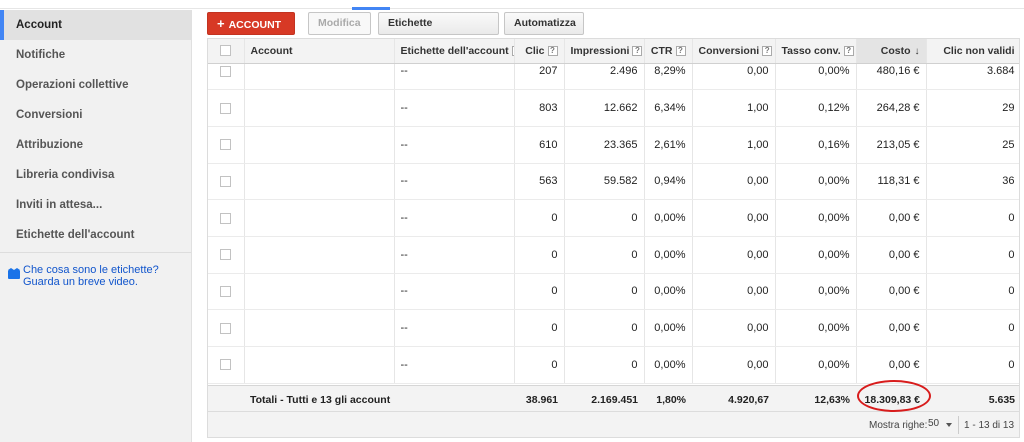 The width and height of the screenshot is (1024, 442). What do you see at coordinates (339, 29) in the screenshot?
I see `modifica-button: Modifica` at bounding box center [339, 29].